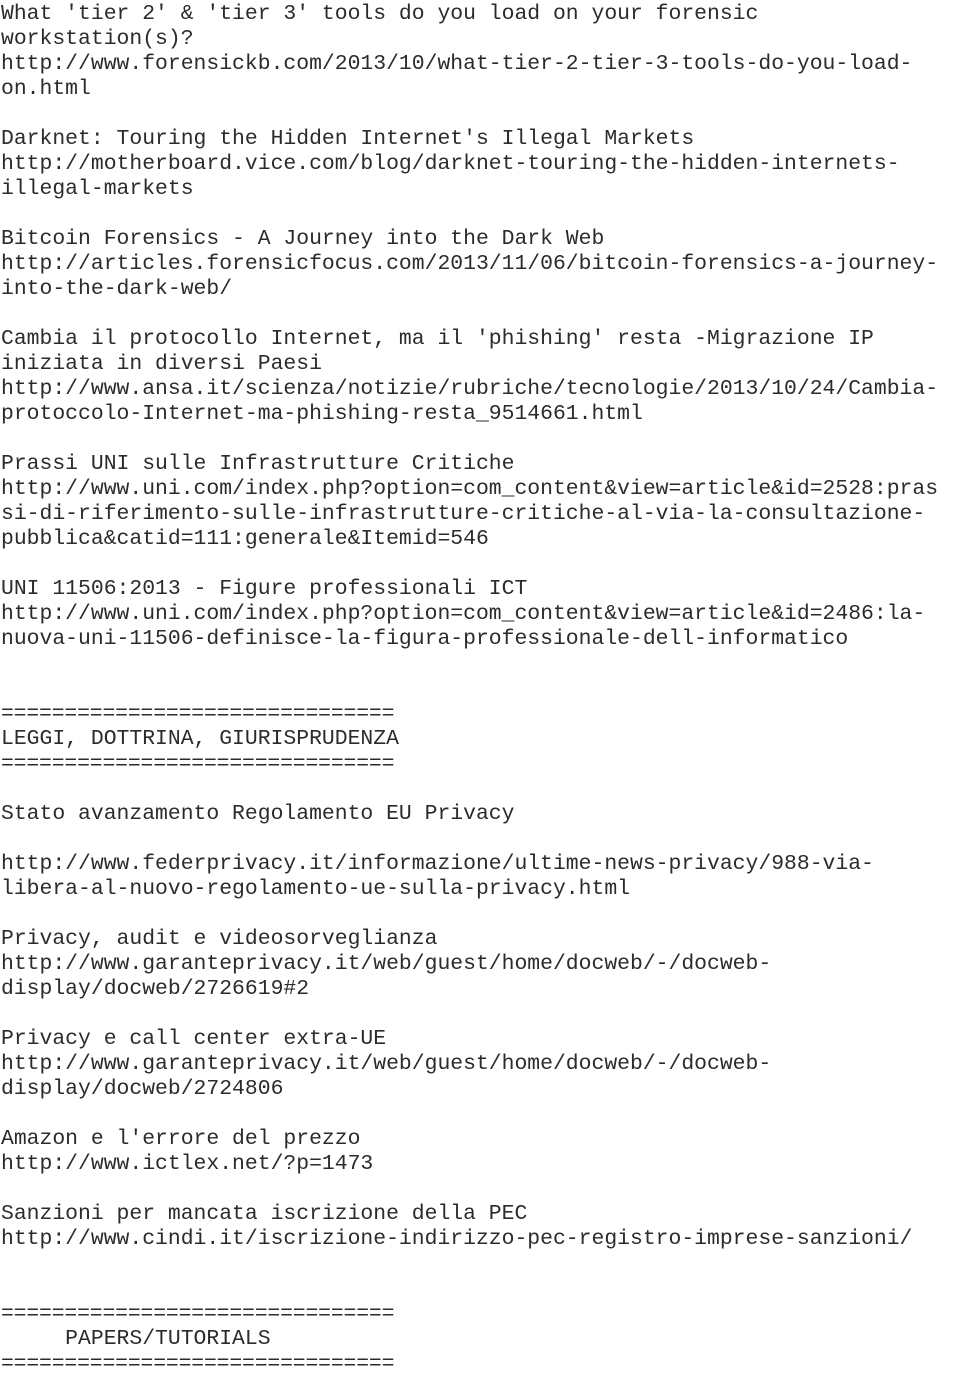  Describe the element at coordinates (480, 289) in the screenshot. I see `entry-url-line: into-the-dark-web/` at that location.